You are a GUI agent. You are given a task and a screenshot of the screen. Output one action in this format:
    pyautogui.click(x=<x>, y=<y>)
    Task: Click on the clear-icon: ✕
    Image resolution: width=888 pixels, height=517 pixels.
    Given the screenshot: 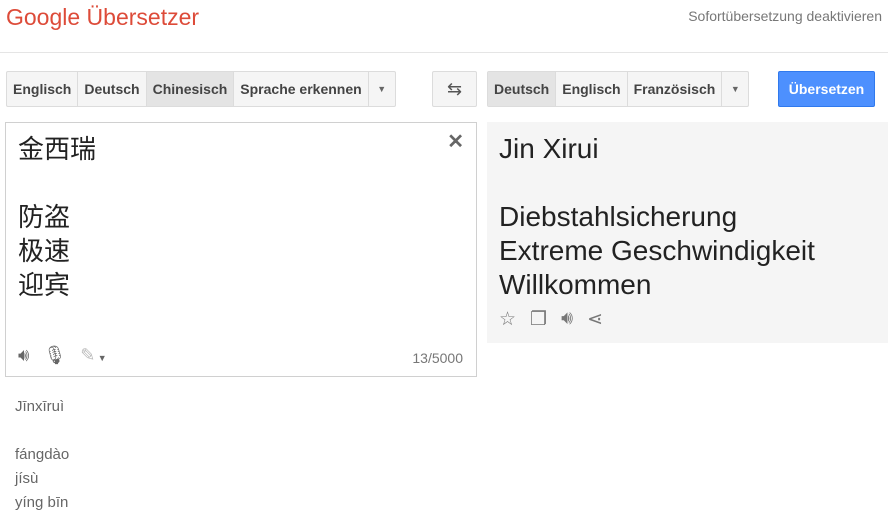 What is the action you would take?
    pyautogui.click(x=455, y=141)
    